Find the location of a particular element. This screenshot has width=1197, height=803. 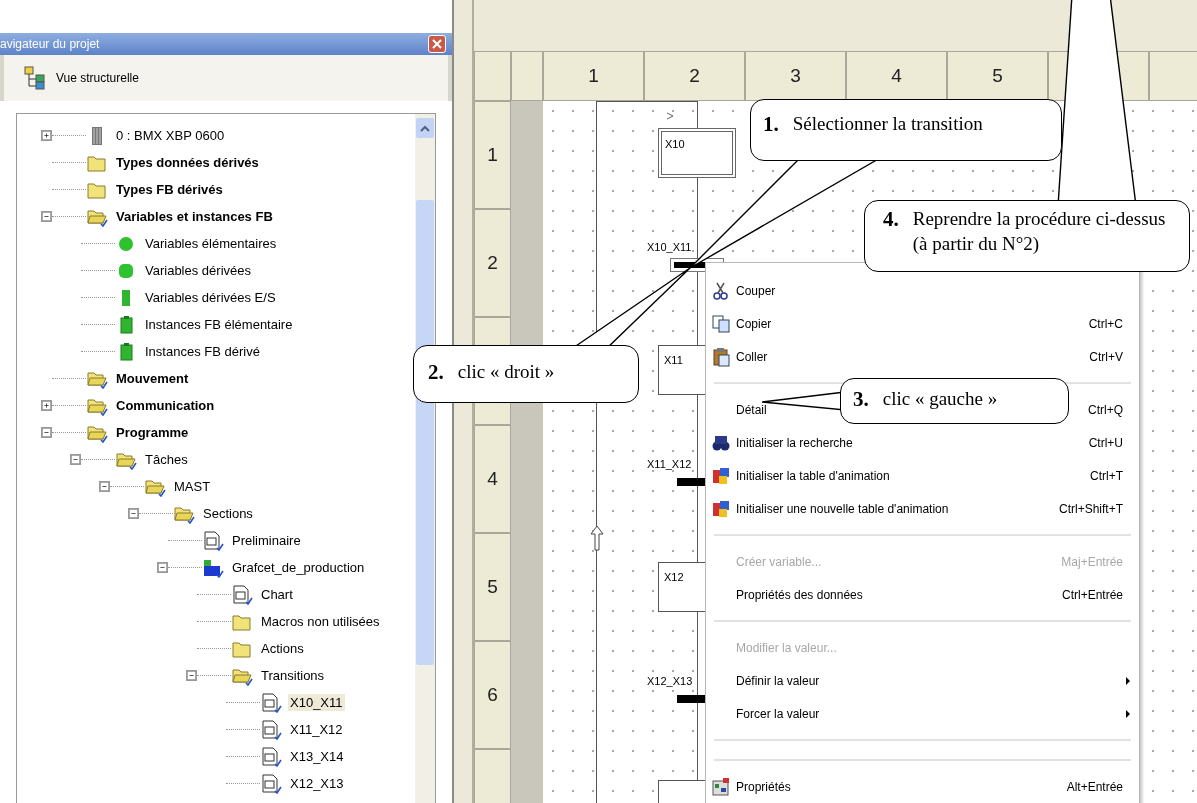

close-icon is located at coordinates (437, 44).